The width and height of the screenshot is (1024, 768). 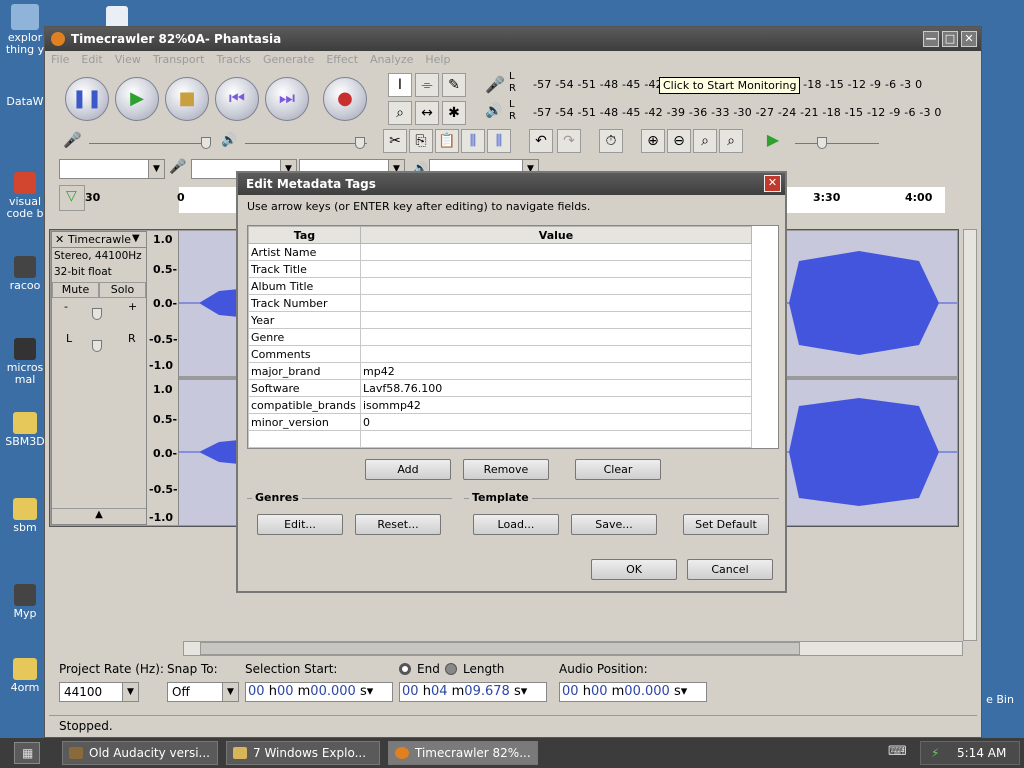 I want to click on menu-edit: Edit, so click(x=91, y=58).